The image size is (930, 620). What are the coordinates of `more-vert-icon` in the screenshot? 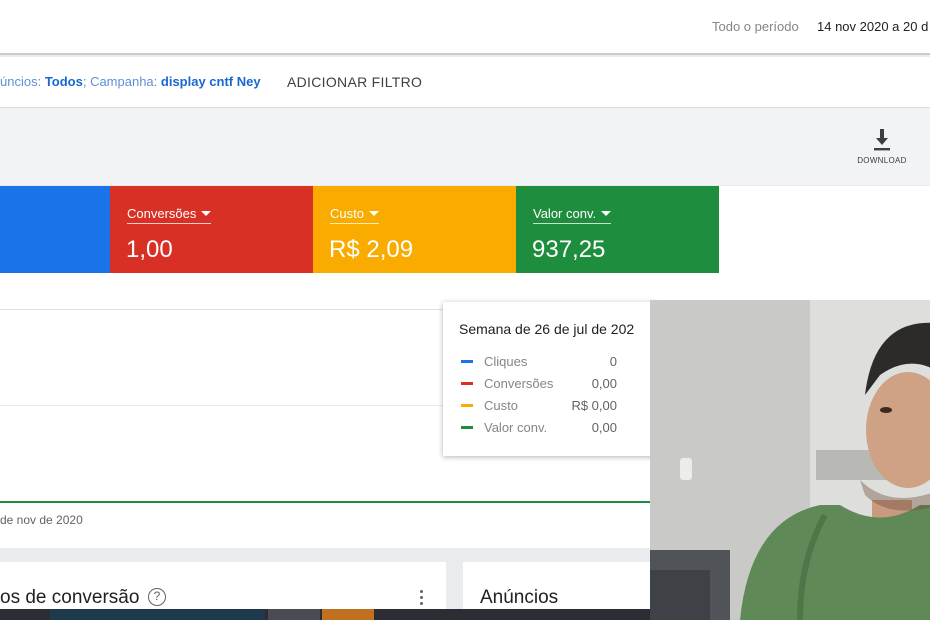 It's located at (421, 599).